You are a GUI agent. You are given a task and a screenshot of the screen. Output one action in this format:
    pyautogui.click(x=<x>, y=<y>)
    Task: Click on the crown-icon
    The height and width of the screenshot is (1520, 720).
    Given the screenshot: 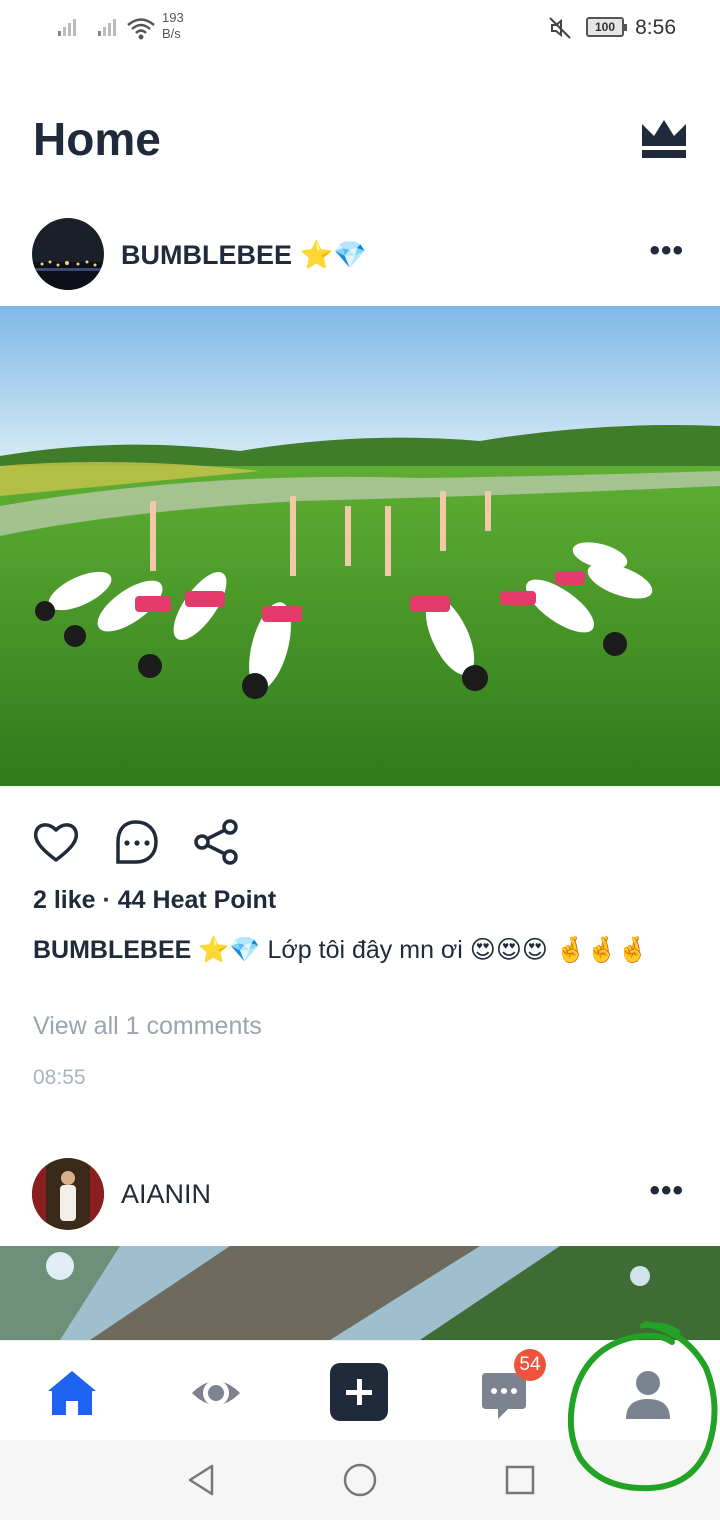 What is the action you would take?
    pyautogui.click(x=664, y=138)
    